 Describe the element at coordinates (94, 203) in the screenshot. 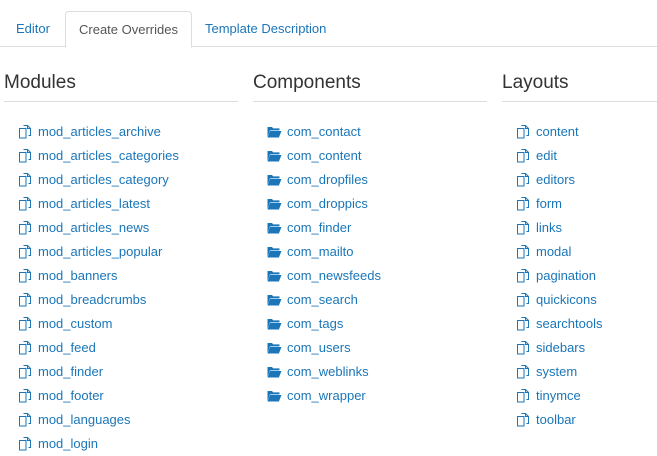

I see `module-item-label: mod_articles_latest` at that location.